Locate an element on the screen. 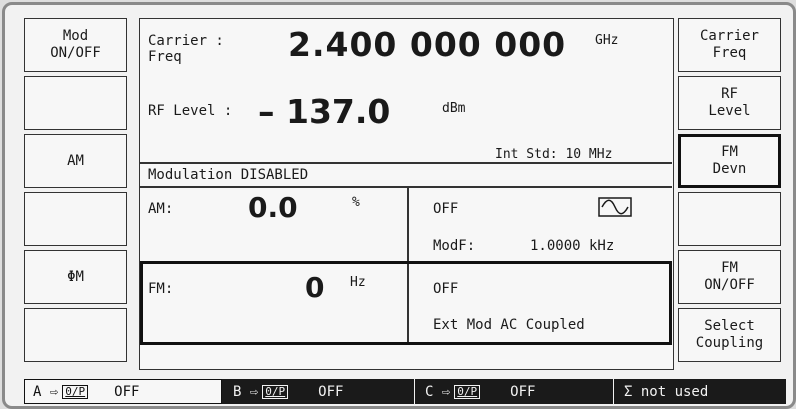 The image size is (796, 409). fm-state: OFF is located at coordinates (446, 289).